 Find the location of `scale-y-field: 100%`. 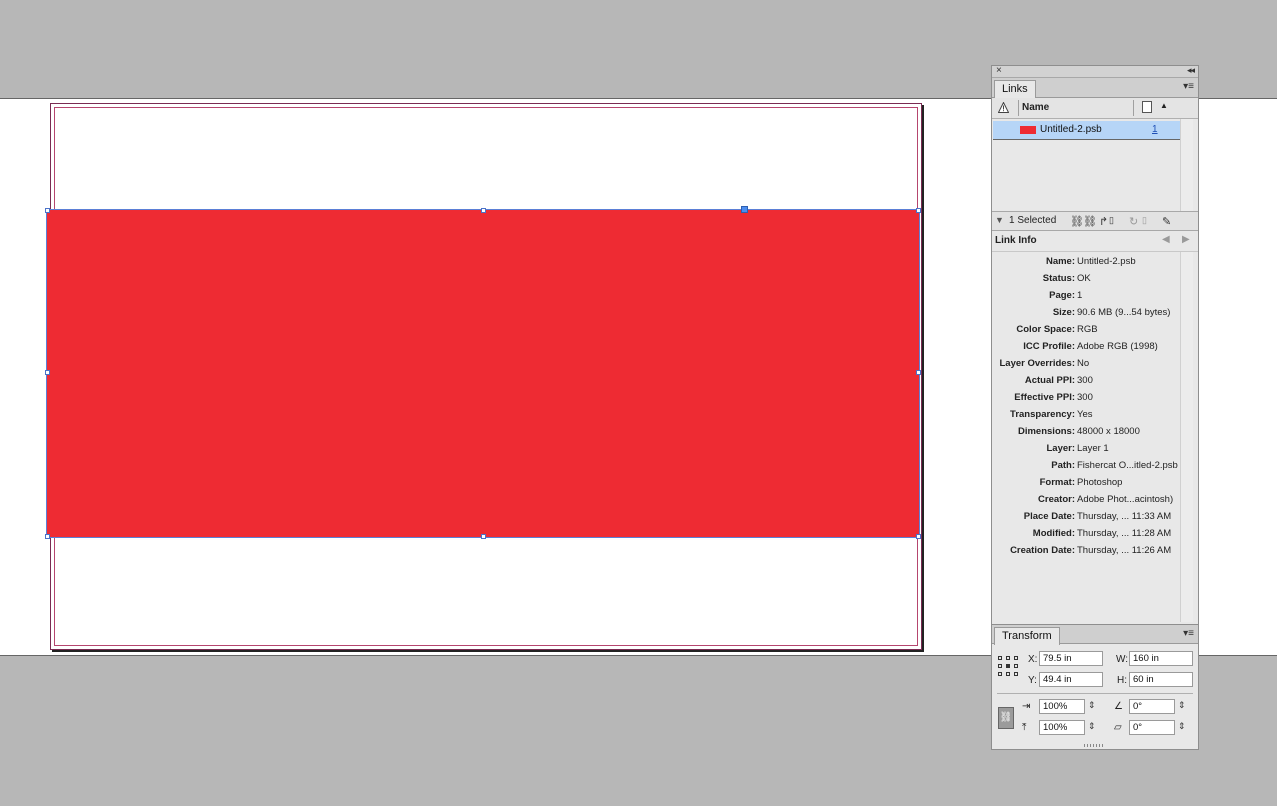

scale-y-field: 100% is located at coordinates (1062, 727).